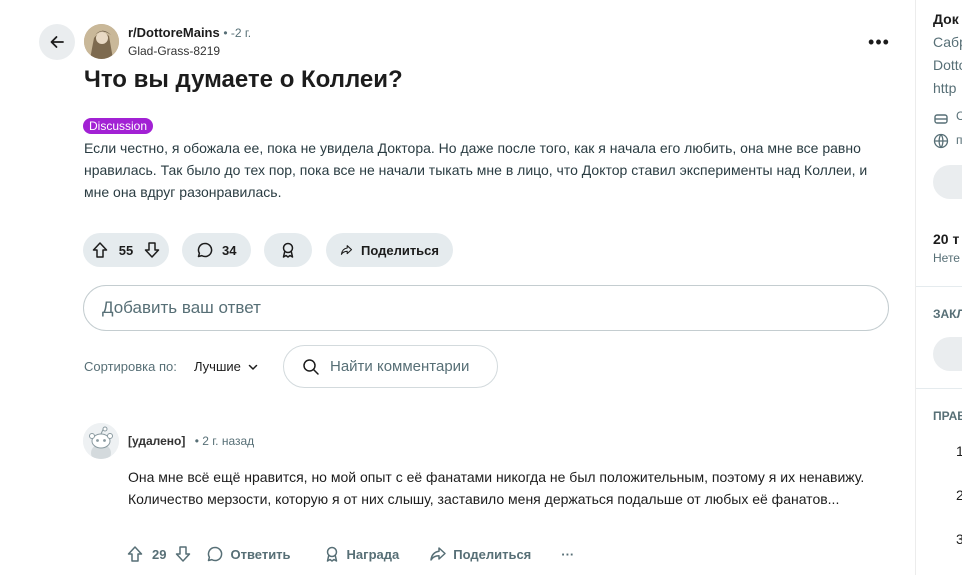  Describe the element at coordinates (399, 250) in the screenshot. I see `share-label: Поделиться` at that location.